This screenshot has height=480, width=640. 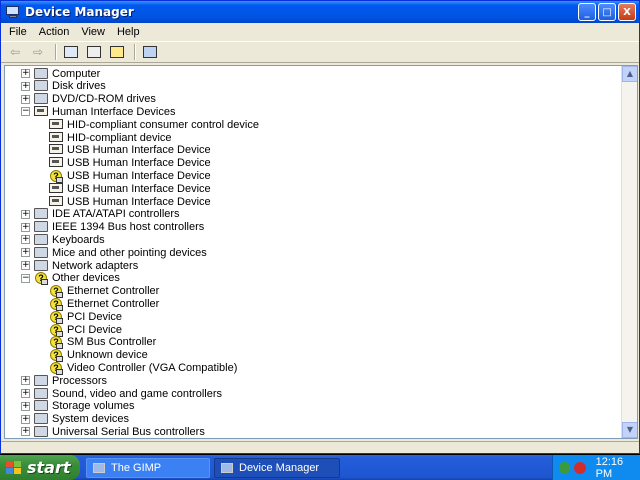 I want to click on tree-node-label: Other devices, so click(x=86, y=278).